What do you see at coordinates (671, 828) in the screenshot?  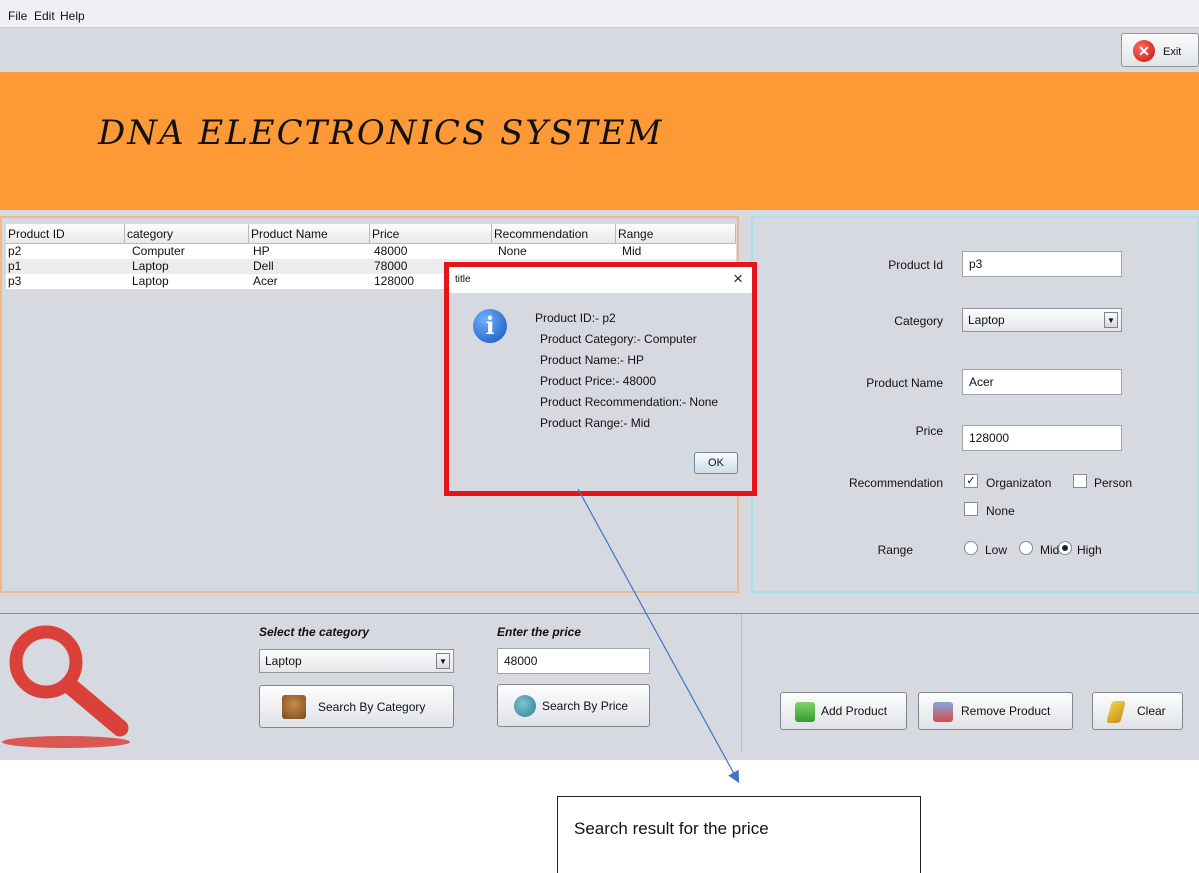 I see `annotation-text: Search result for the price` at bounding box center [671, 828].